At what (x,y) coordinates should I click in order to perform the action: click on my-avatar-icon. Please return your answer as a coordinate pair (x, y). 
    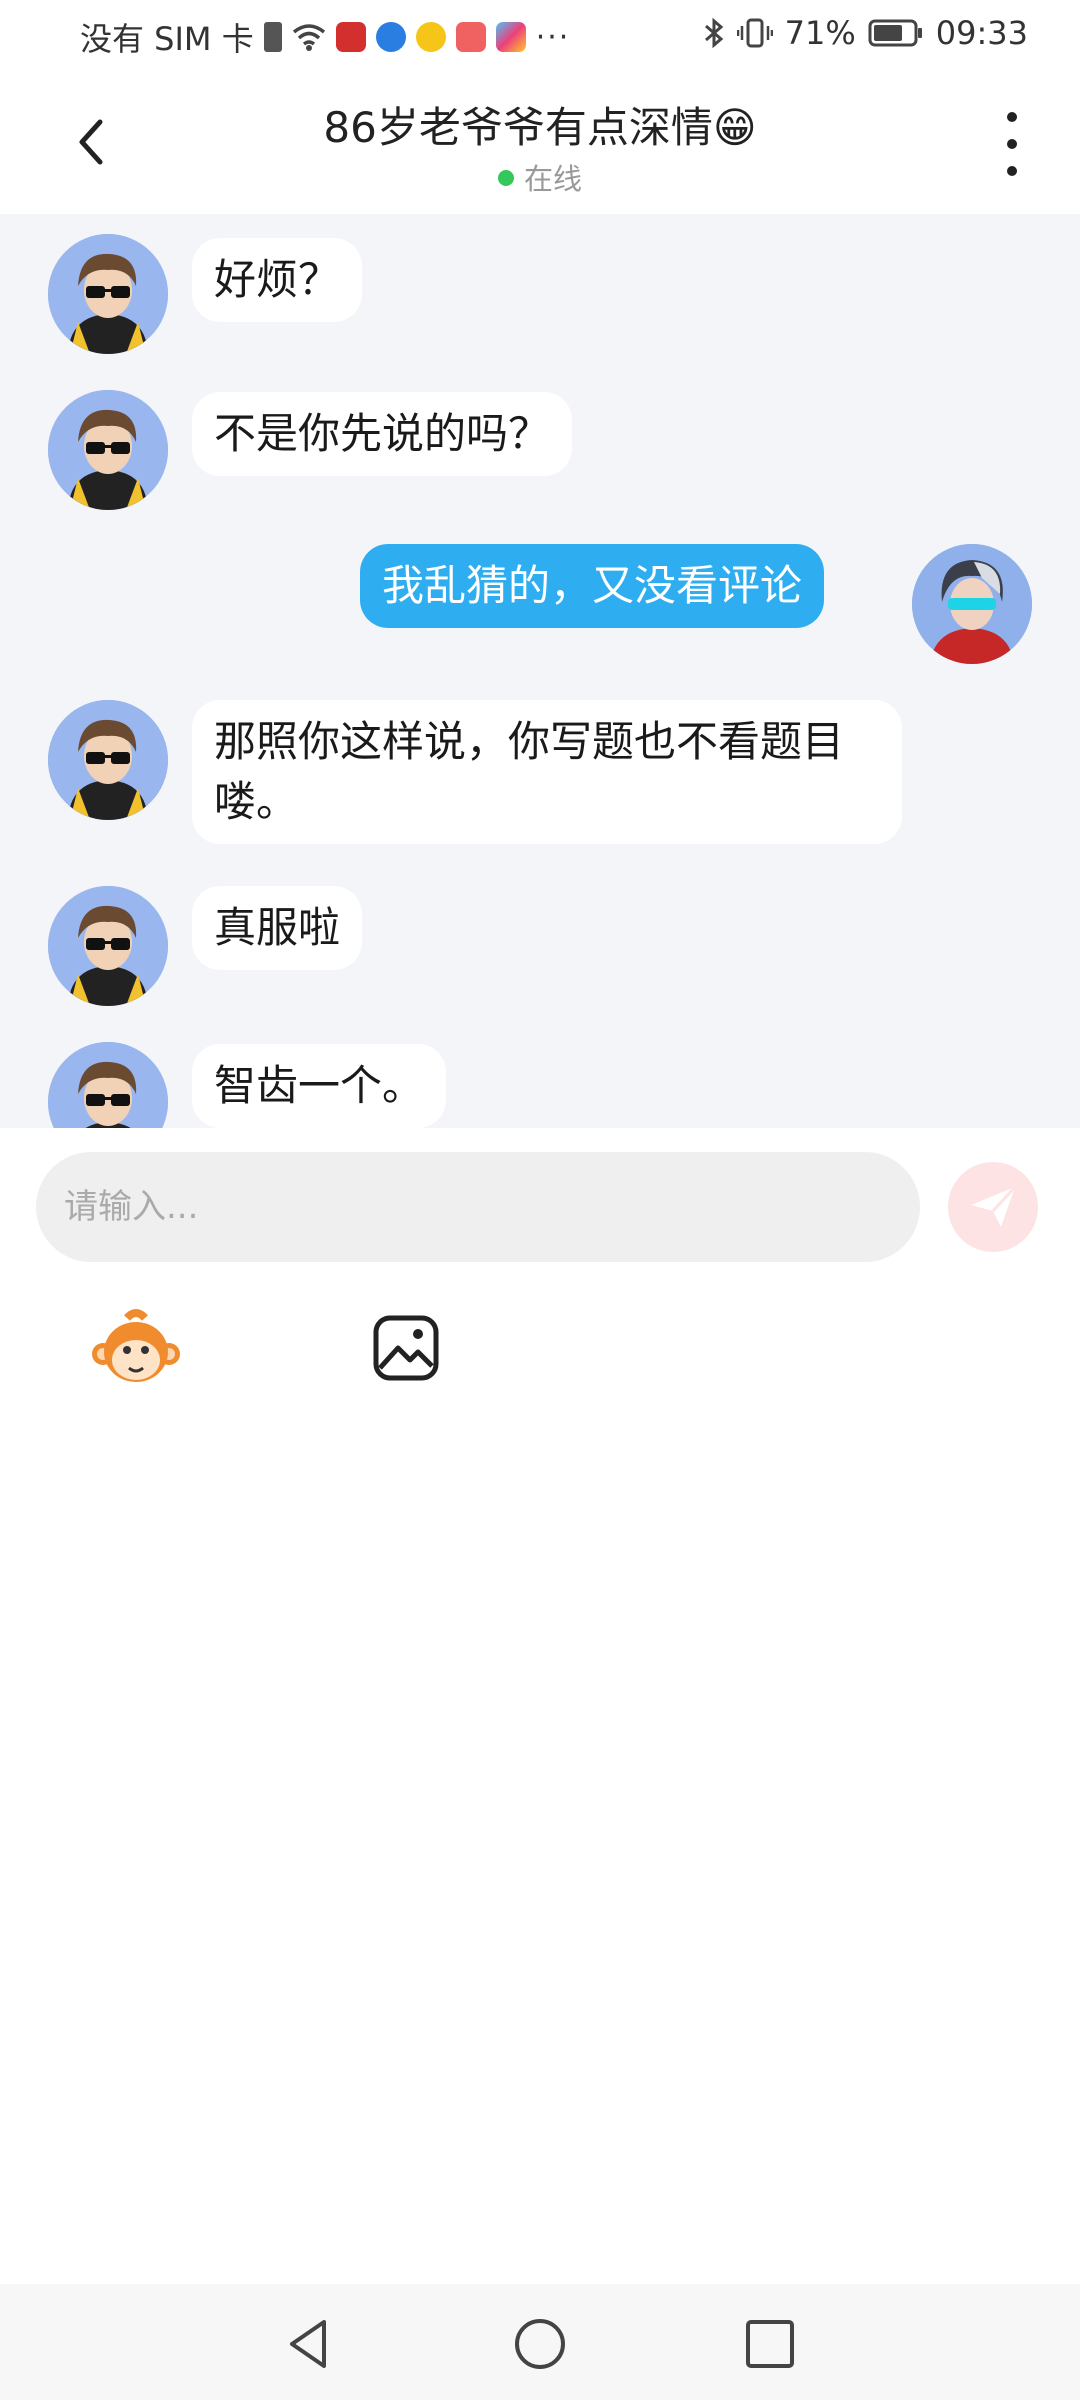
    Looking at the image, I should click on (972, 604).